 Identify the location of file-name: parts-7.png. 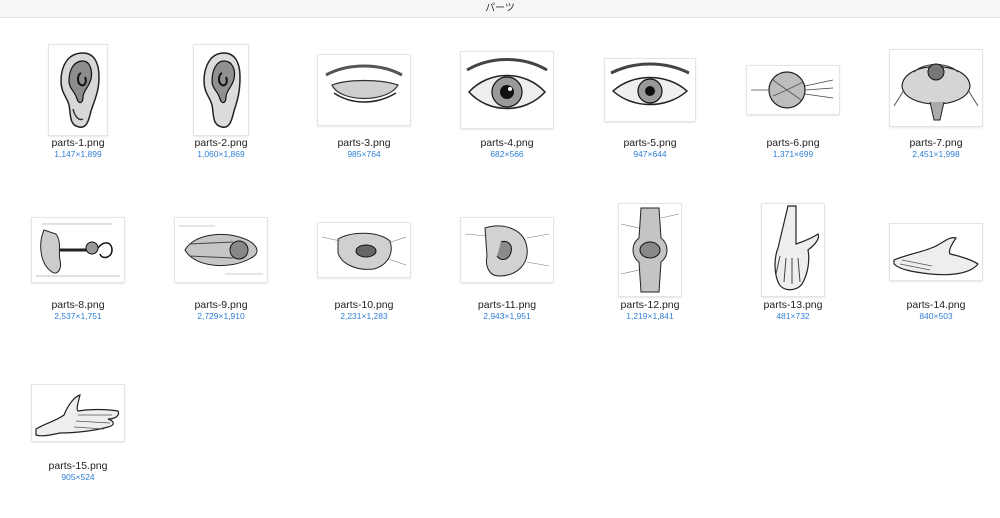
(936, 143).